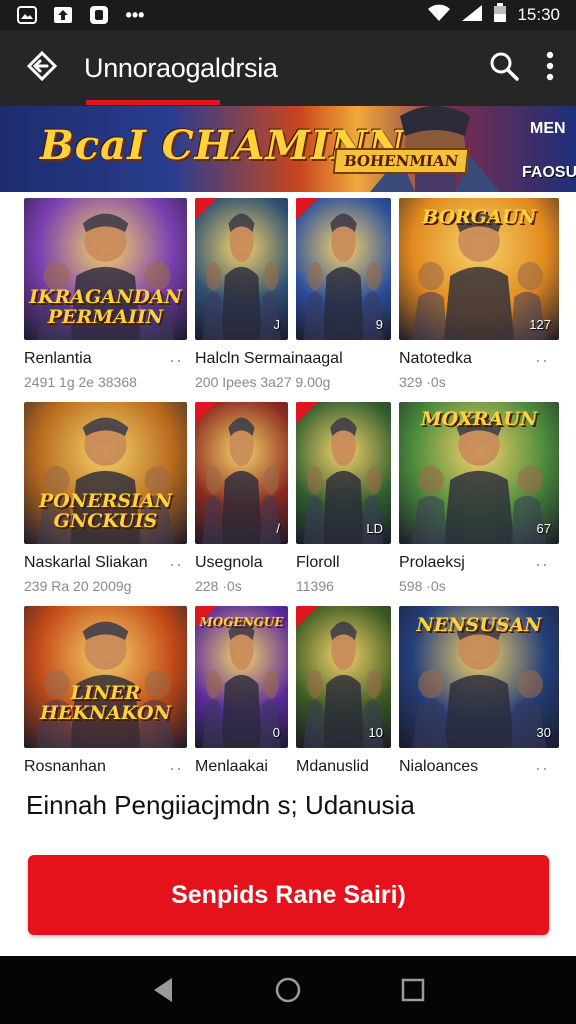 This screenshot has width=576, height=1024. Describe the element at coordinates (105, 269) in the screenshot. I see `game-thumbnail: IKRAGANDAN PERMAIIN` at that location.